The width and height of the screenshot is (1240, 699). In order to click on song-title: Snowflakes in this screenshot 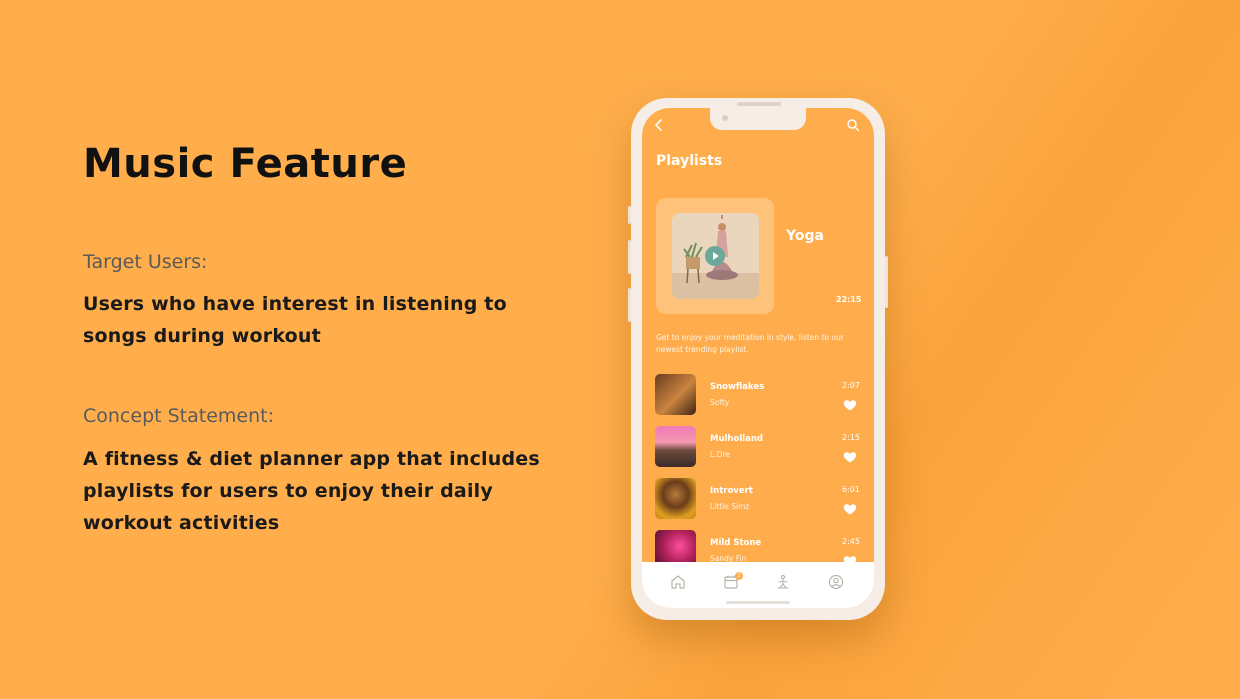, I will do `click(737, 387)`.